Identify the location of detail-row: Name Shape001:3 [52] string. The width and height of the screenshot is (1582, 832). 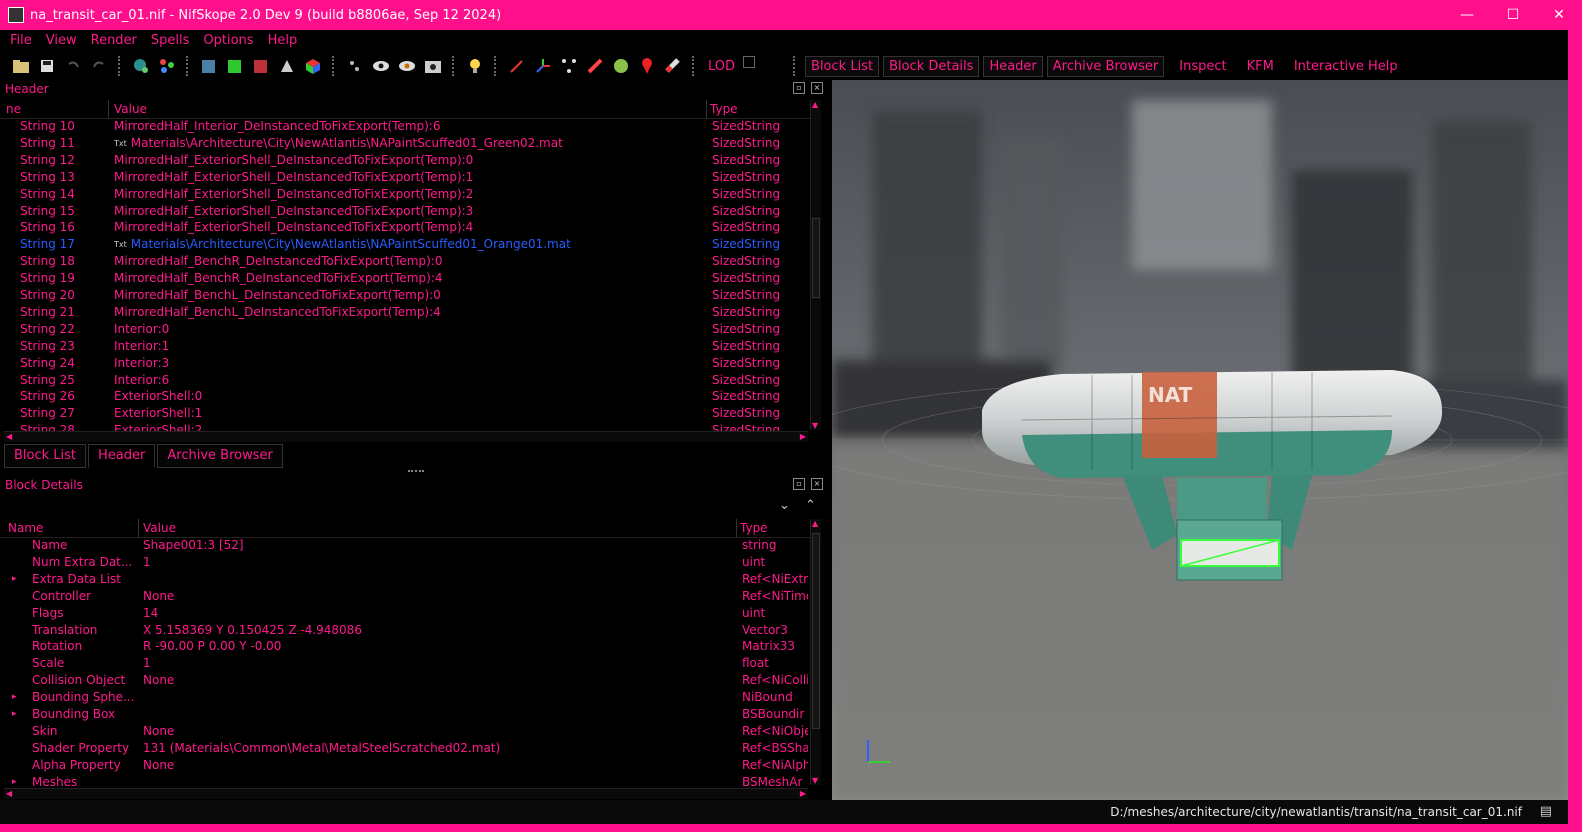
(402, 546).